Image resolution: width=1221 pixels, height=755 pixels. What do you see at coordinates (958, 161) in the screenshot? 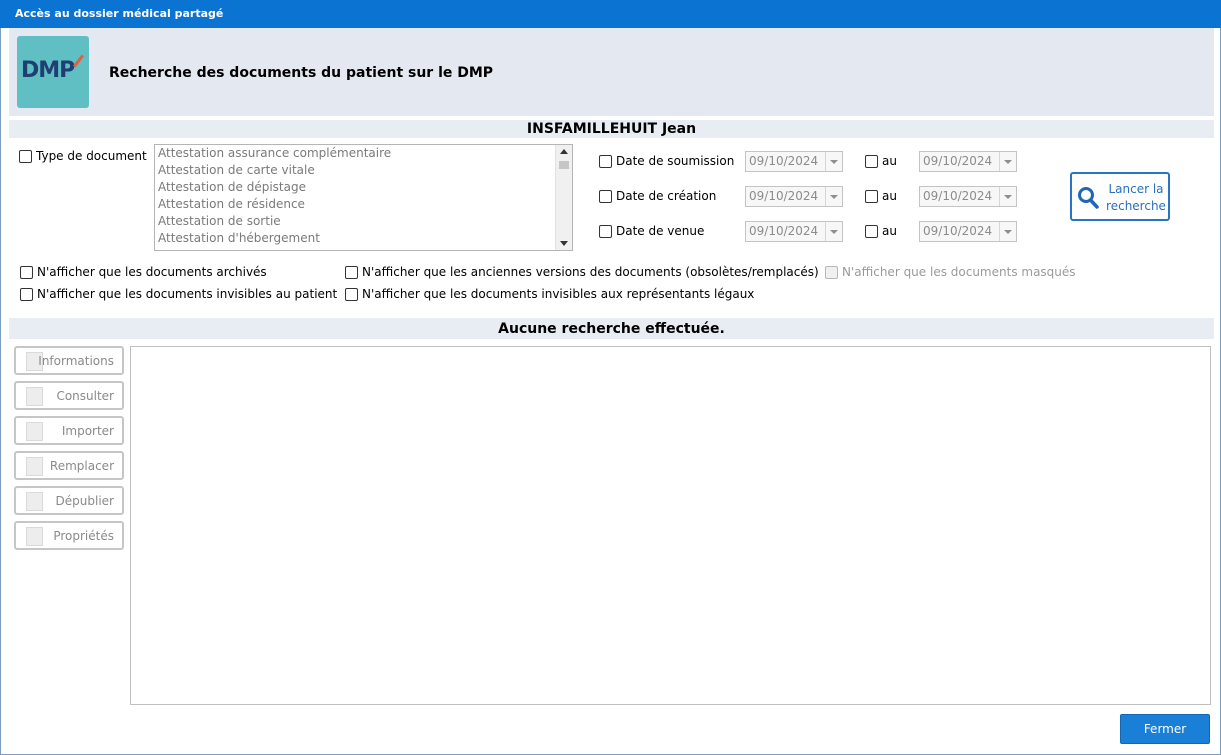
I see `submission-date-to-value: 09/10/2024` at bounding box center [958, 161].